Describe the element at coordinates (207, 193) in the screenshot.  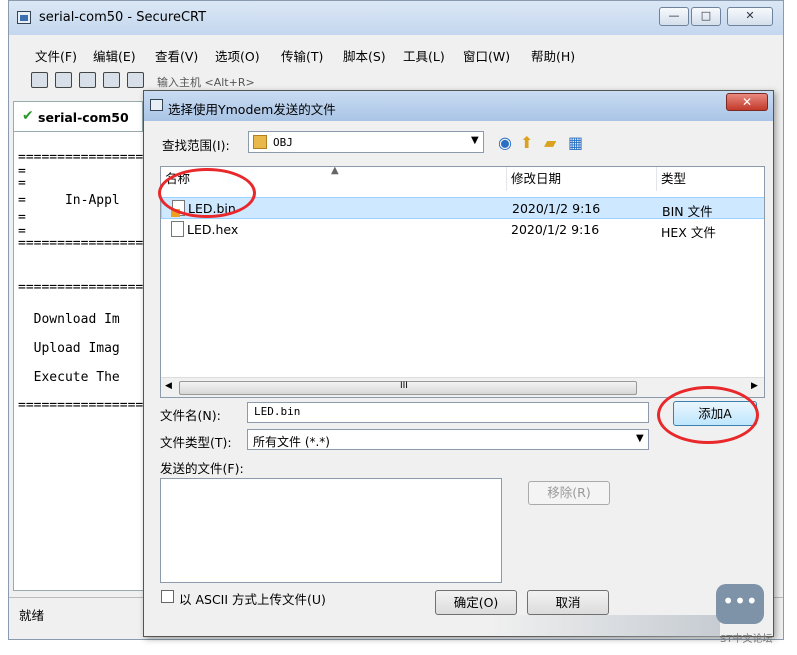
I see `annotation-ellipse-file` at that location.